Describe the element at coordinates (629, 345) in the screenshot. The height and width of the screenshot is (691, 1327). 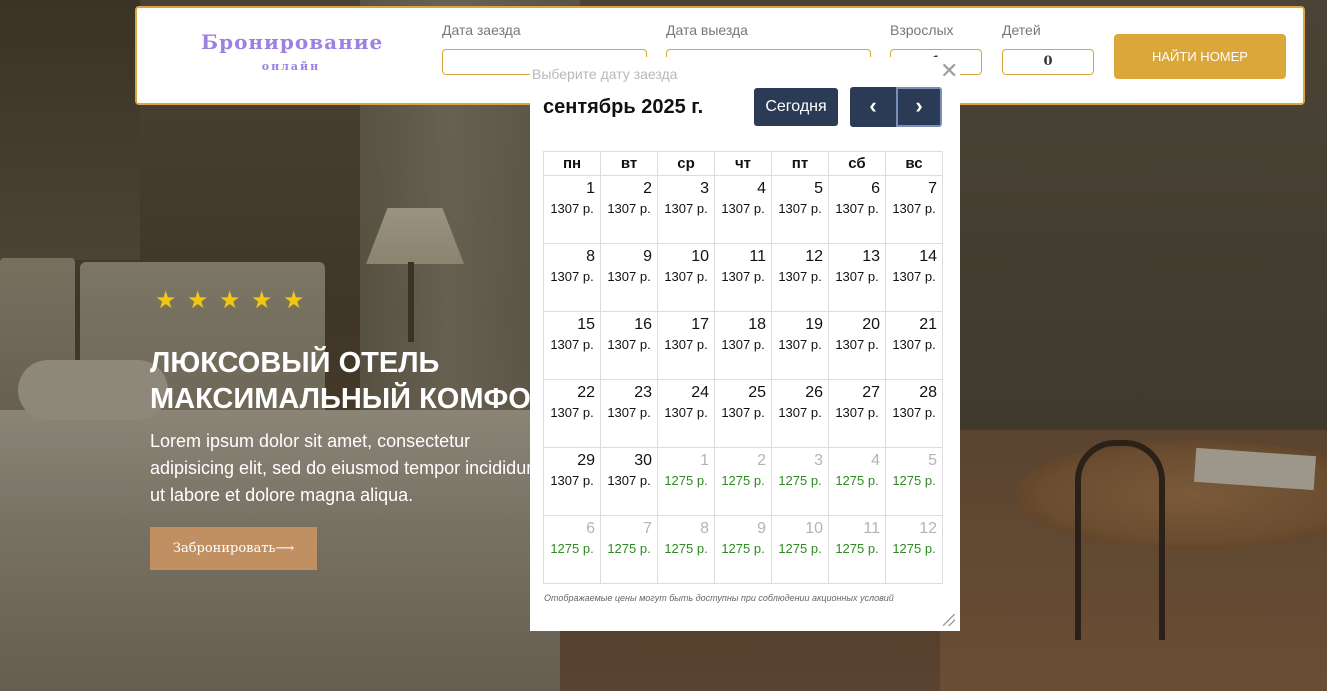
I see `calendar-day-cell: 16 1307 р.` at that location.